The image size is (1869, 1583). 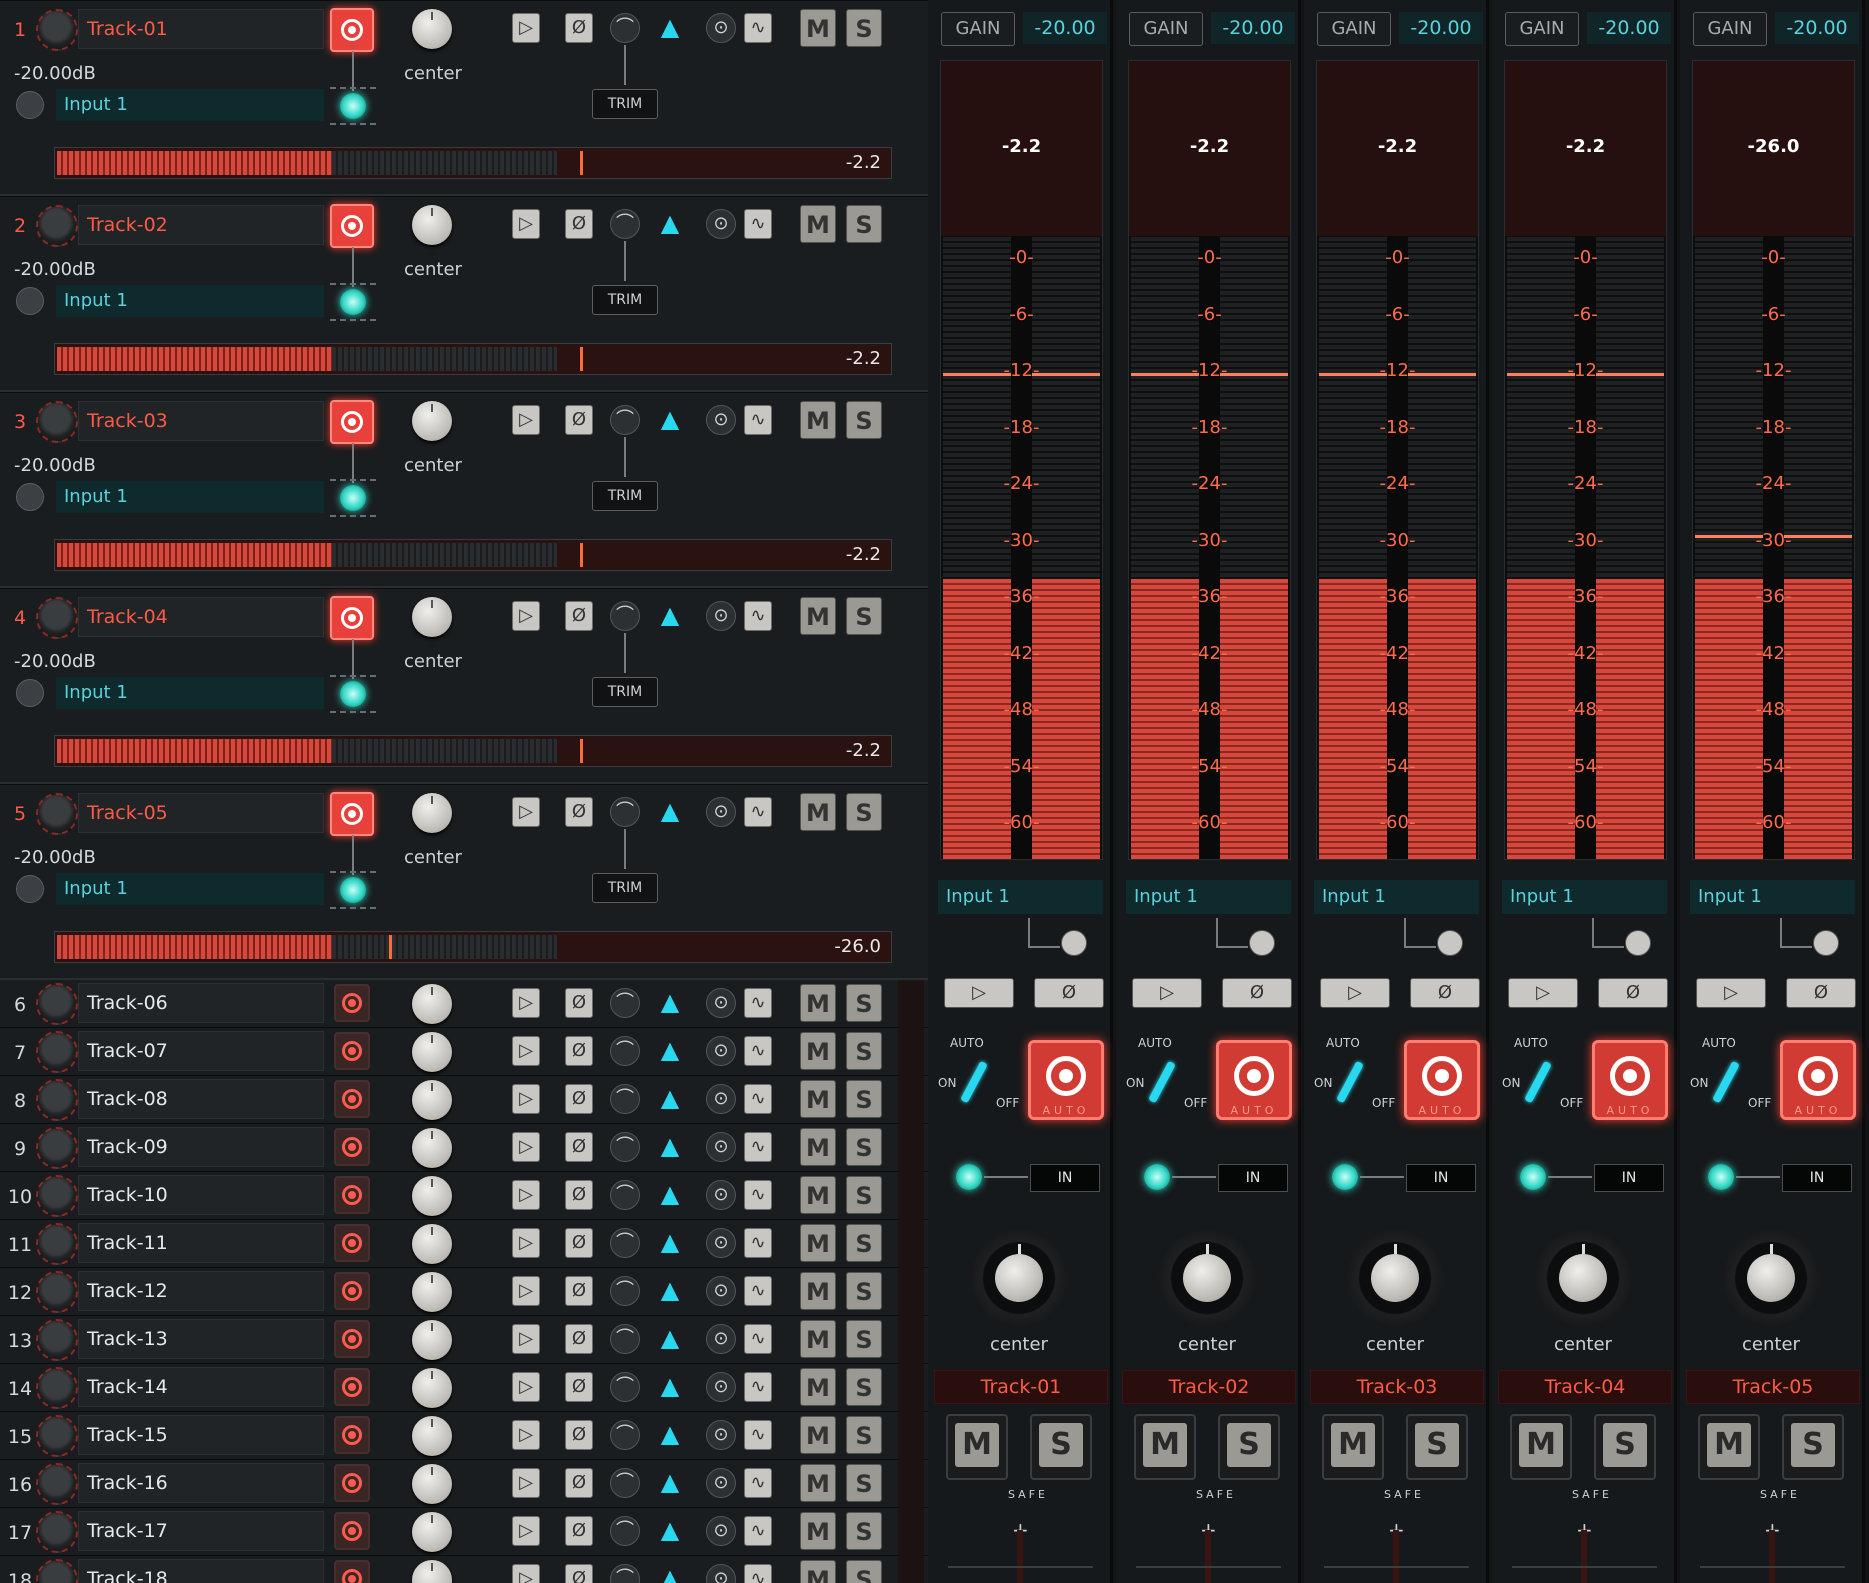 I want to click on track-name-field: Track-07, so click(x=201, y=1051).